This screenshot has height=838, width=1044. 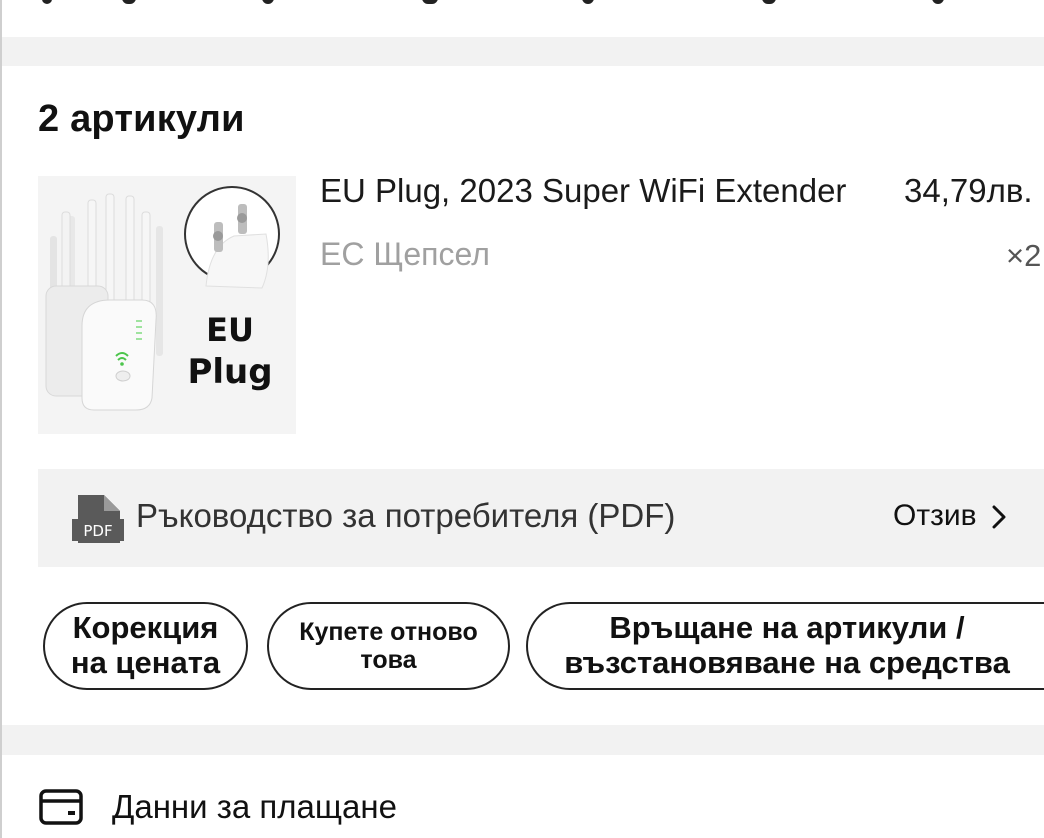 I want to click on image-caption-eu: EU, so click(x=230, y=330).